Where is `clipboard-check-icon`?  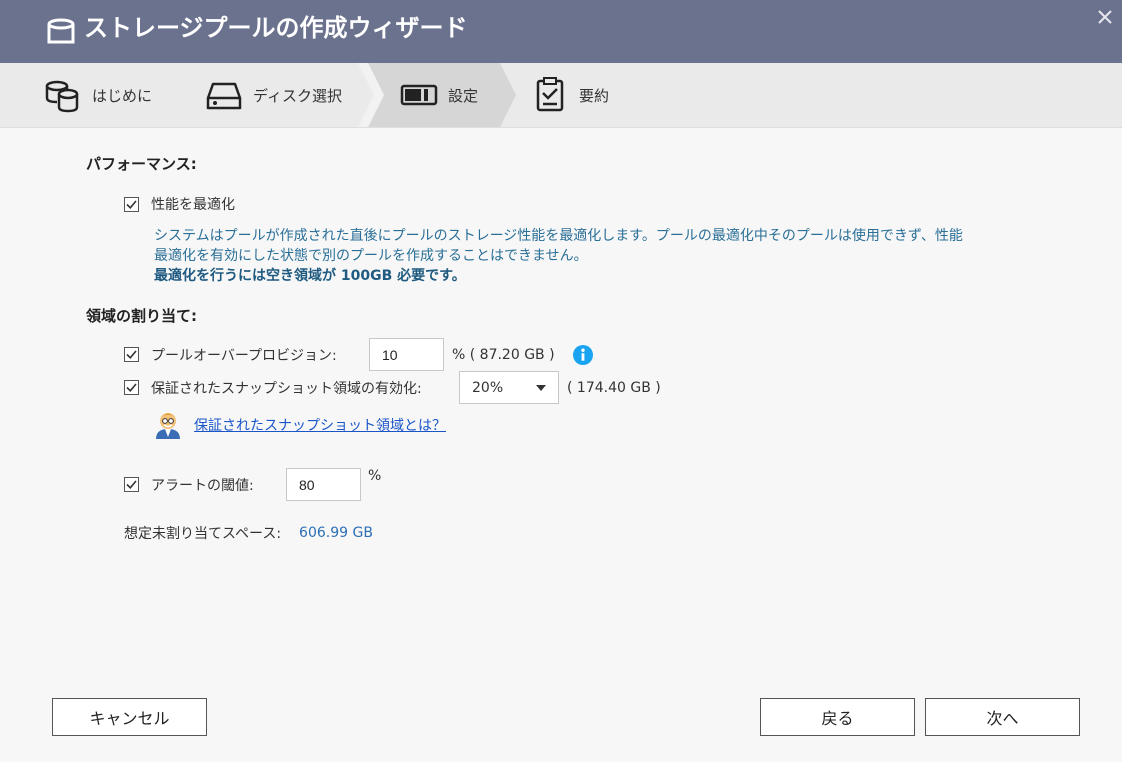
clipboard-check-icon is located at coordinates (550, 94).